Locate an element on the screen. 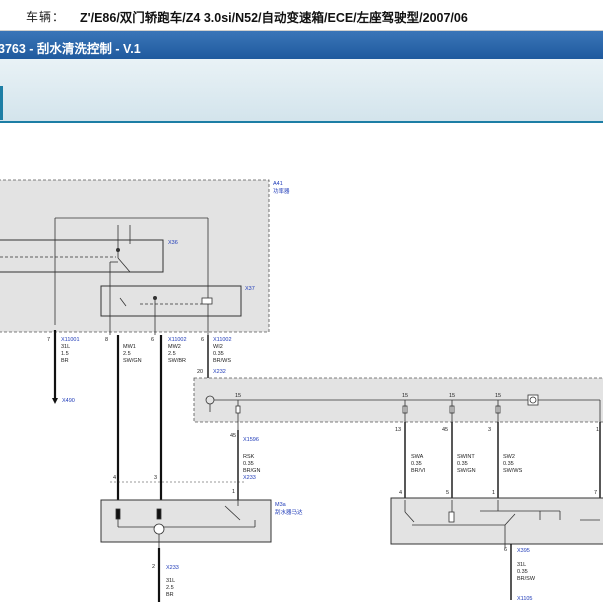 The width and height of the screenshot is (603, 602). bottom-wire2-color: BR/SW is located at coordinates (526, 579).